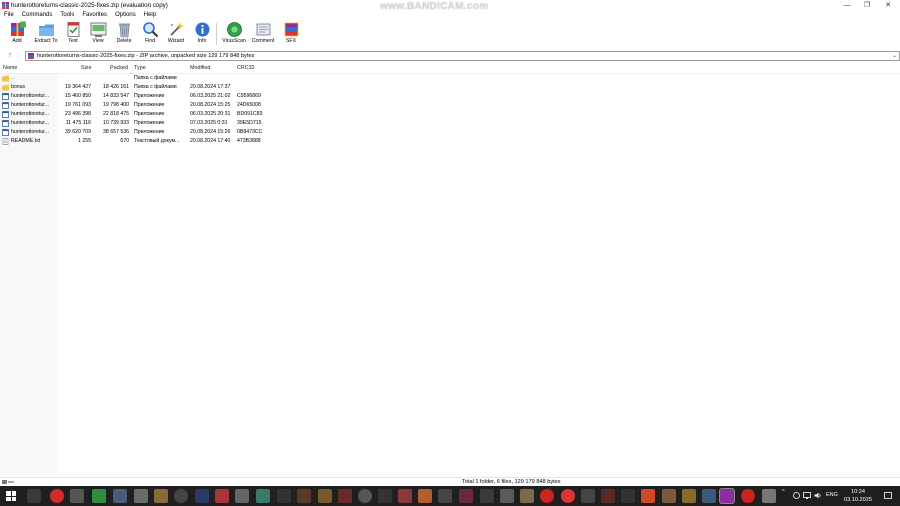  Describe the element at coordinates (807, 495) in the screenshot. I see `network-icon` at that location.